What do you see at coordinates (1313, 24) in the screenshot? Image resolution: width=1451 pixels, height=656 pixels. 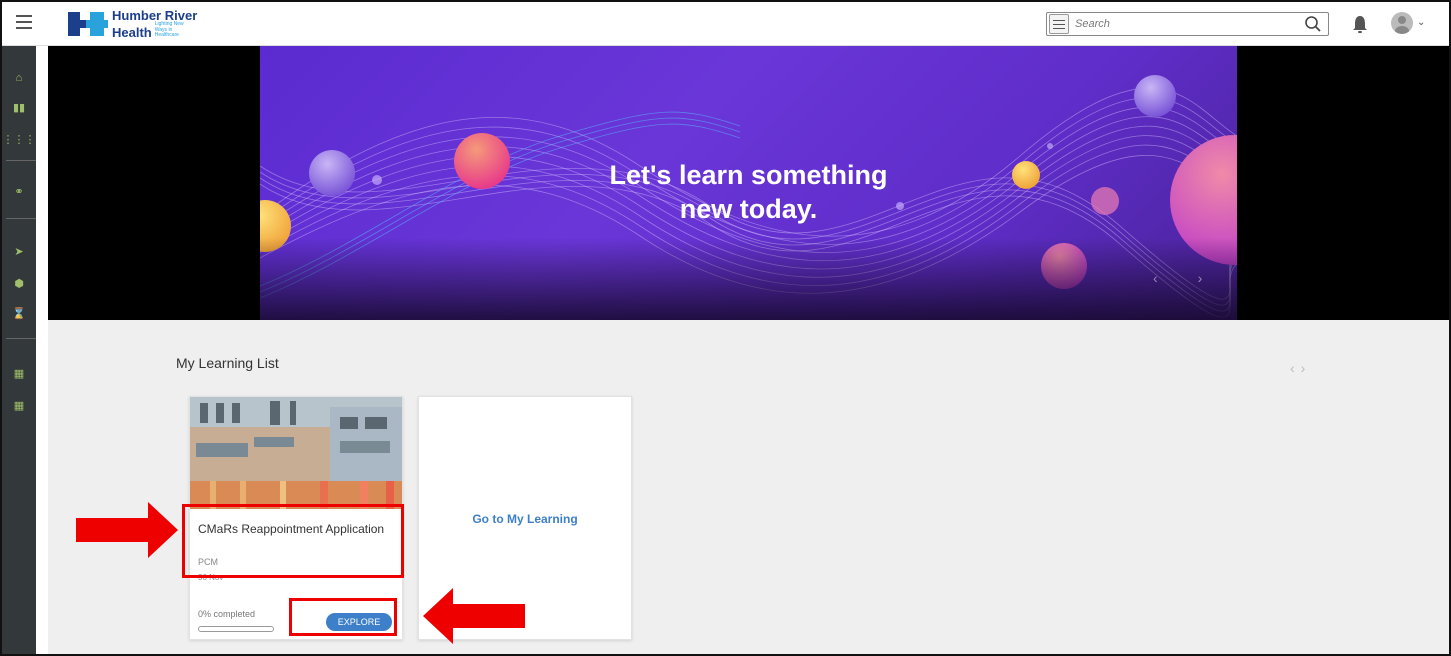 I see `search-icon` at bounding box center [1313, 24].